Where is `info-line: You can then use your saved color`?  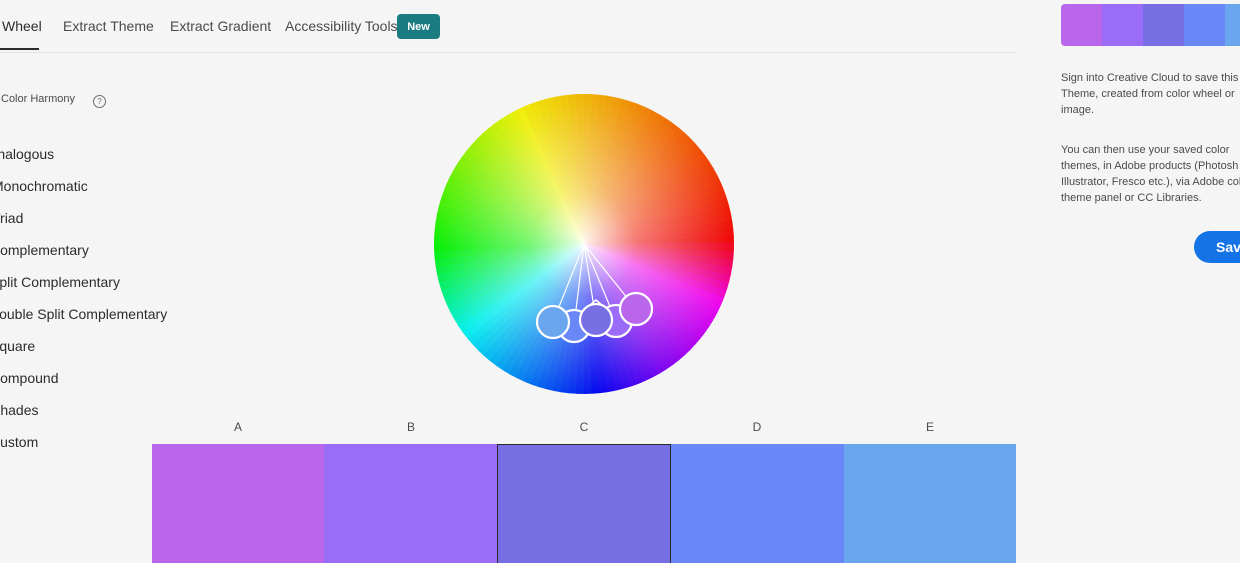 info-line: You can then use your saved color is located at coordinates (1145, 150).